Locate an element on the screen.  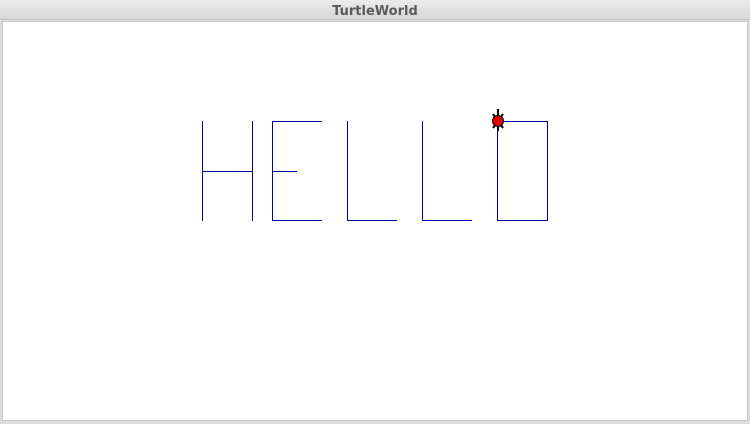
o-box-stroke is located at coordinates (522, 171).